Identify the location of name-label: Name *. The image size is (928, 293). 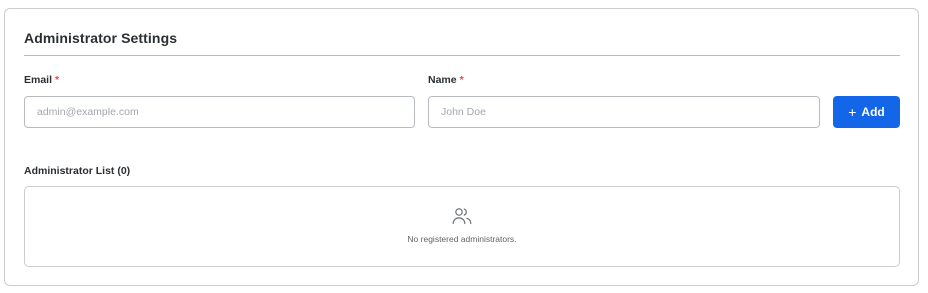
(446, 80).